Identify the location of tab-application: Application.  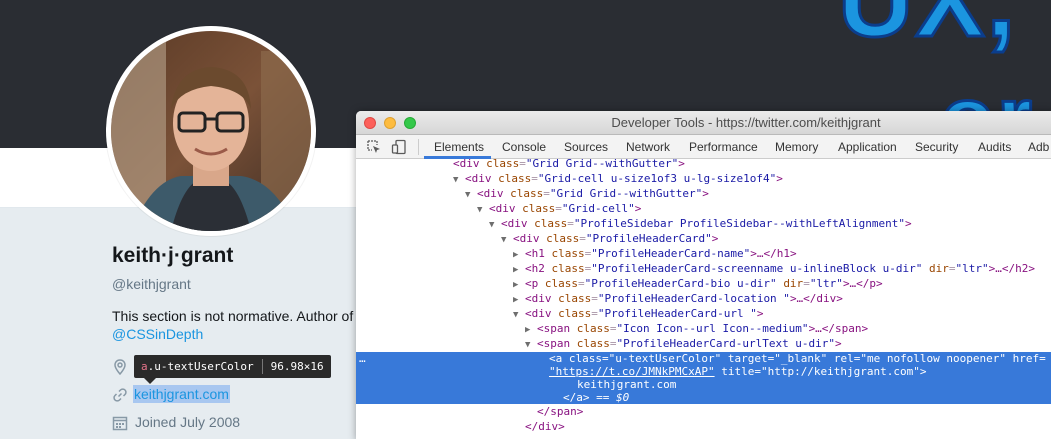
(867, 147).